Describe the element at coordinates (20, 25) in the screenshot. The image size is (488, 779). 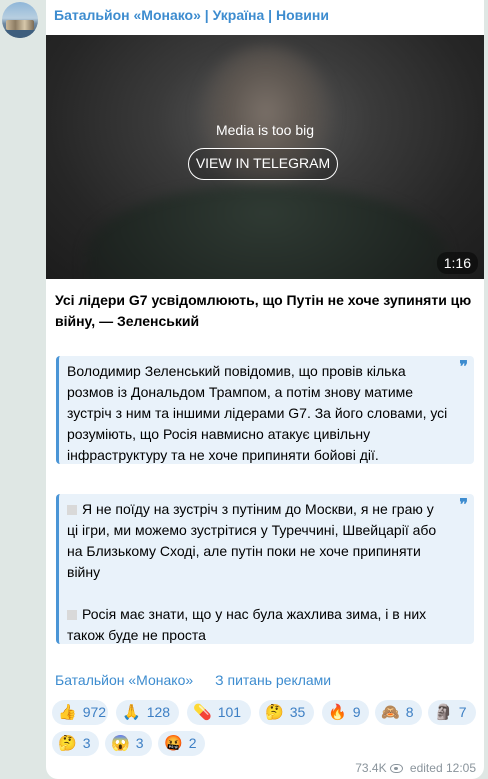
I see `avatar-building` at that location.